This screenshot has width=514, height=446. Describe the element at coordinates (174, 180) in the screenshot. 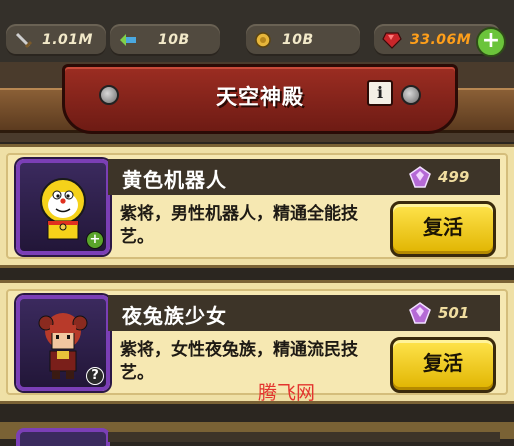

I see `hero-name: 黄色机器人` at that location.